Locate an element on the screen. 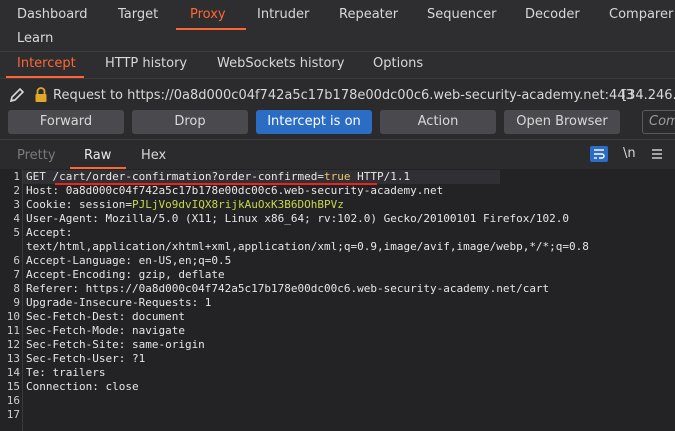 This screenshot has width=675, height=431. header-te: Te: trailers is located at coordinates (66, 372).